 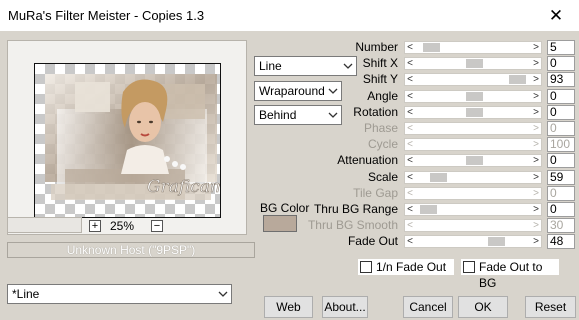 What do you see at coordinates (473, 241) in the screenshot?
I see `fade-out-slider: < >` at bounding box center [473, 241].